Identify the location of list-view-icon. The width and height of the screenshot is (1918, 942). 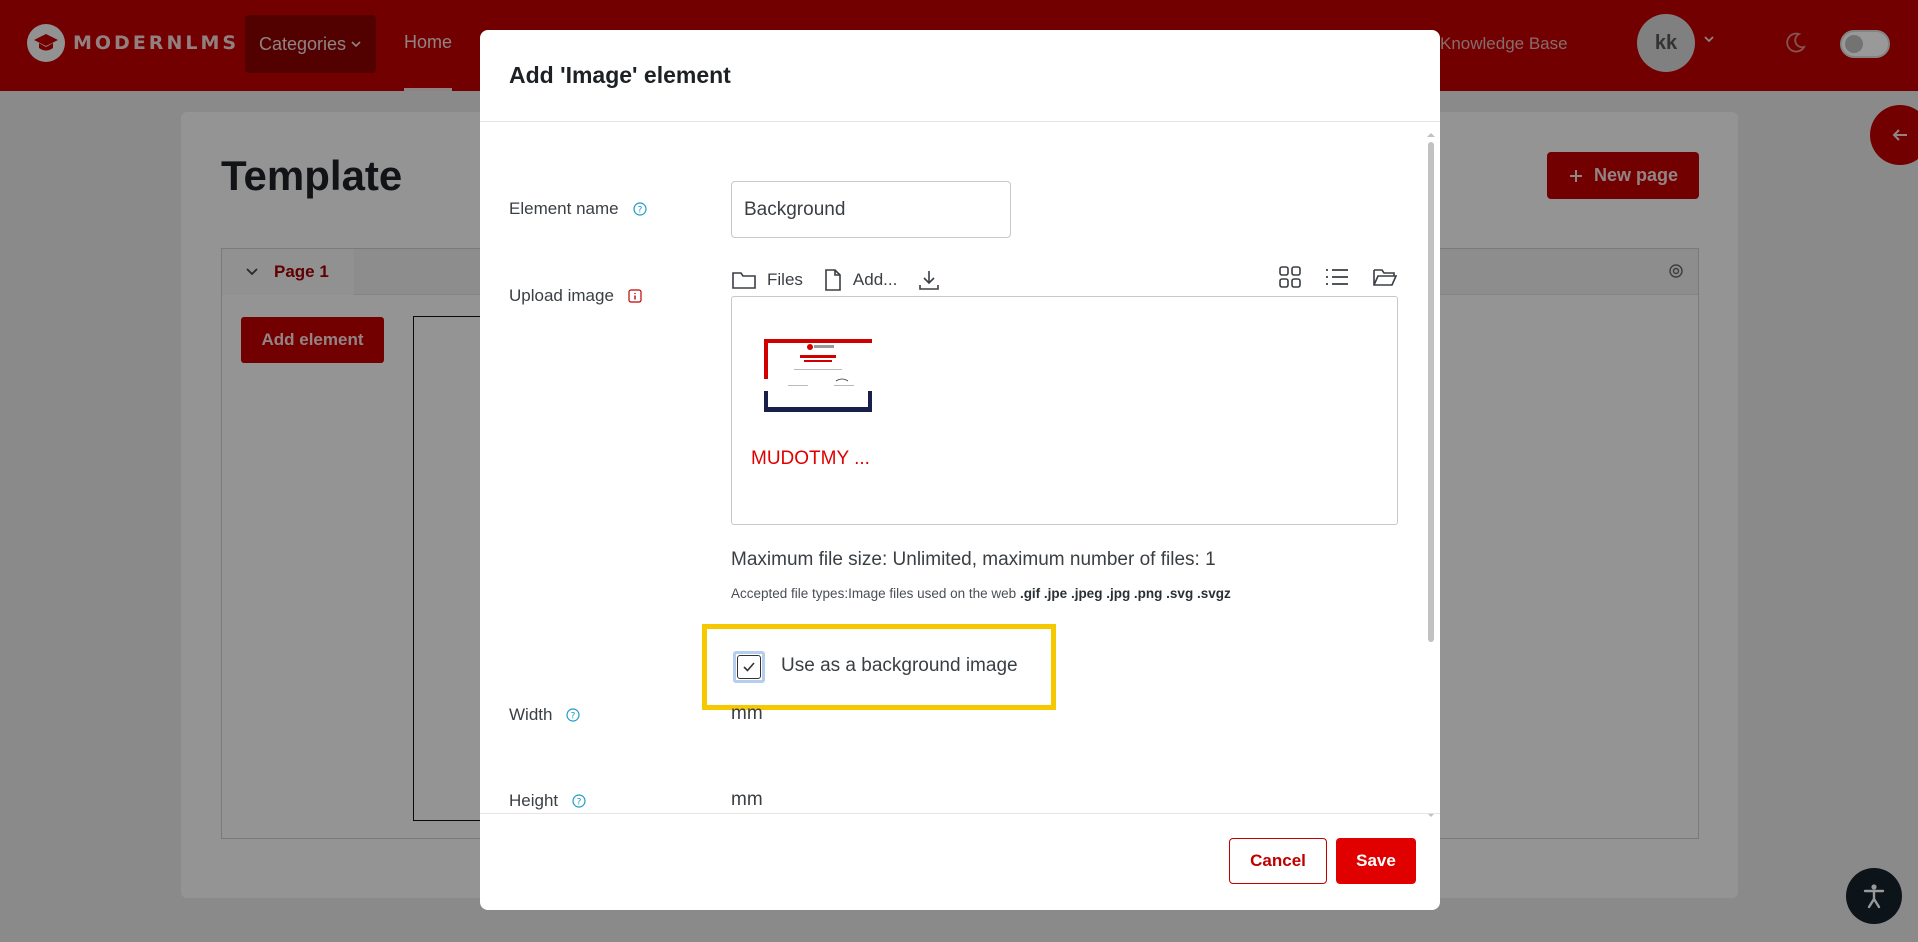
(1337, 277).